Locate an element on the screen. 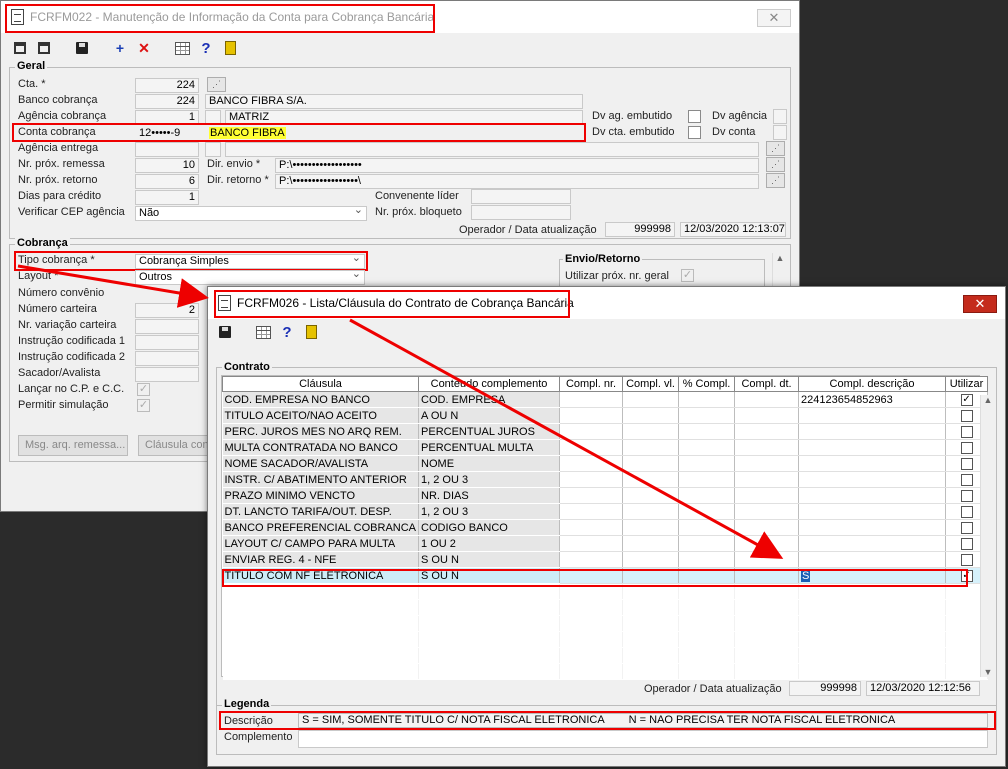 Image resolution: width=1008 pixels, height=769 pixels. tipo-cobranca-select: Cobrança Simples is located at coordinates (250, 261).